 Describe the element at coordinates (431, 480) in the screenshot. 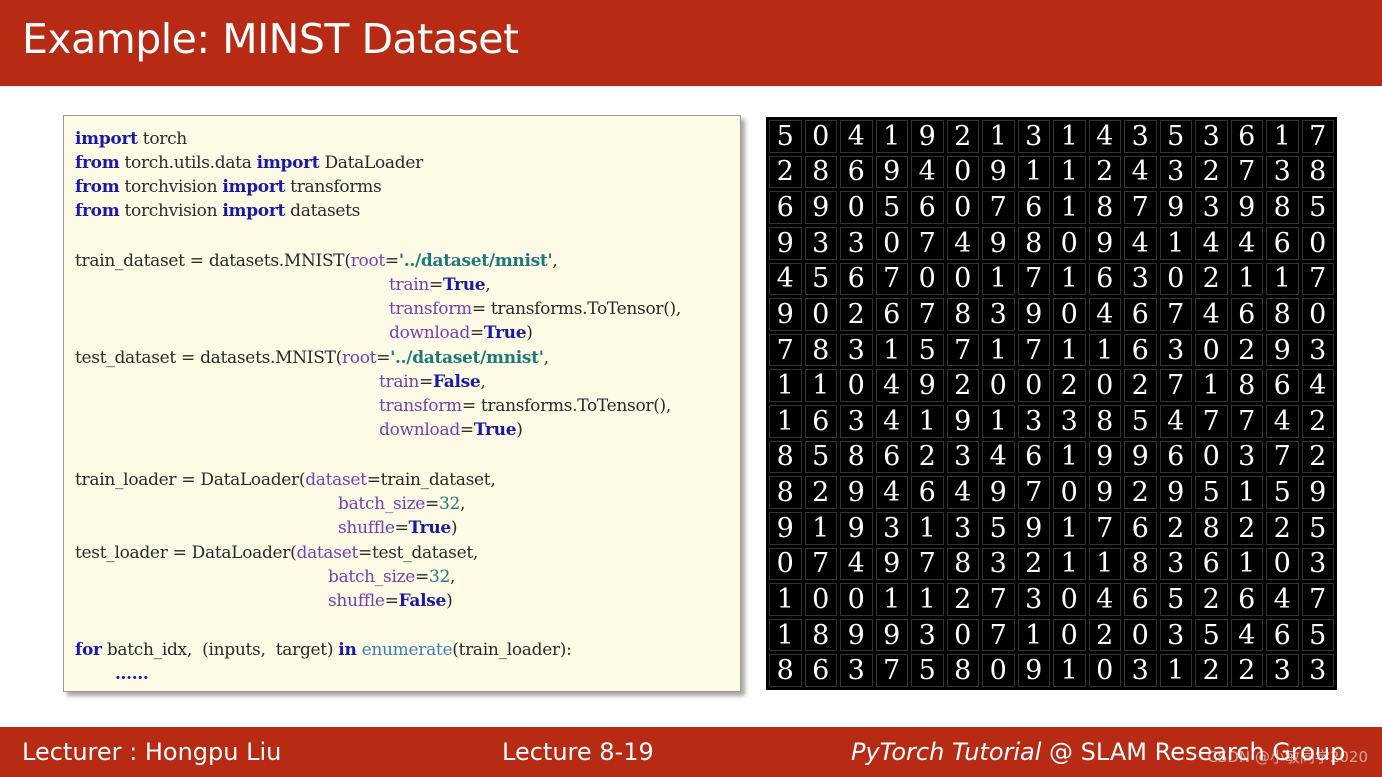

I see `code-text: =train_dataset,` at that location.